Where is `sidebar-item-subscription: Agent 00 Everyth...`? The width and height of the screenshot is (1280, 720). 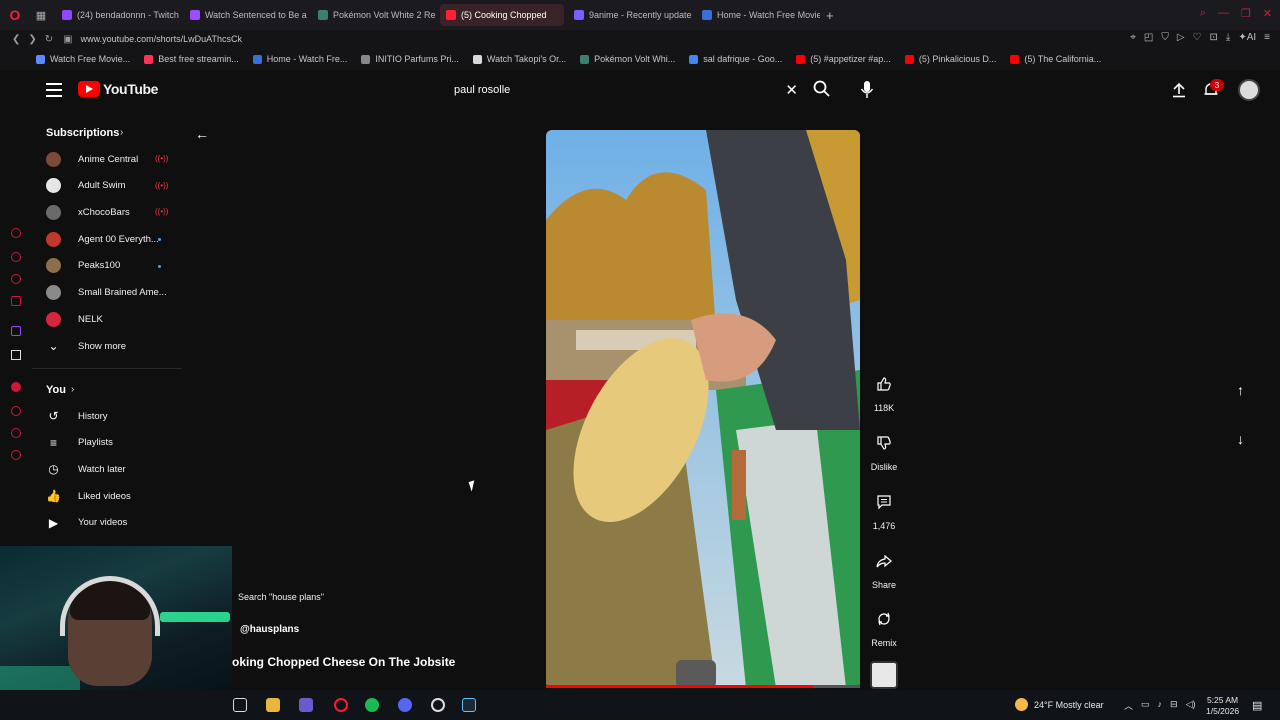
sidebar-item-subscription: Agent 00 Everyth... is located at coordinates (111, 239).